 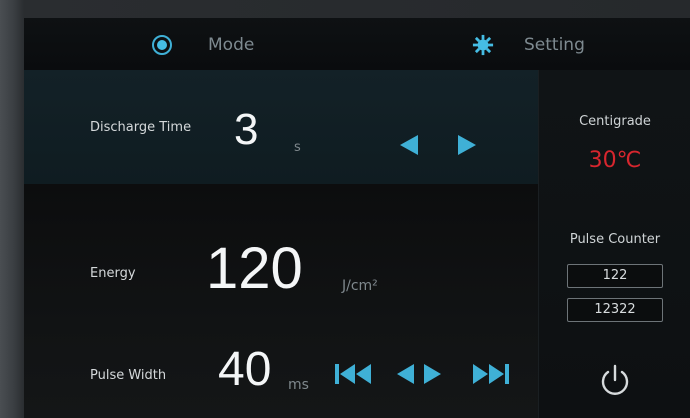 I want to click on pulse-counter-session: 122, so click(x=615, y=276).